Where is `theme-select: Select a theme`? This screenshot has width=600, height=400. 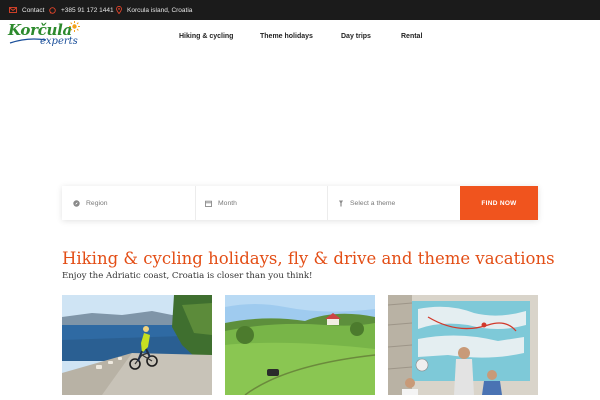
theme-select: Select a theme is located at coordinates (397, 203).